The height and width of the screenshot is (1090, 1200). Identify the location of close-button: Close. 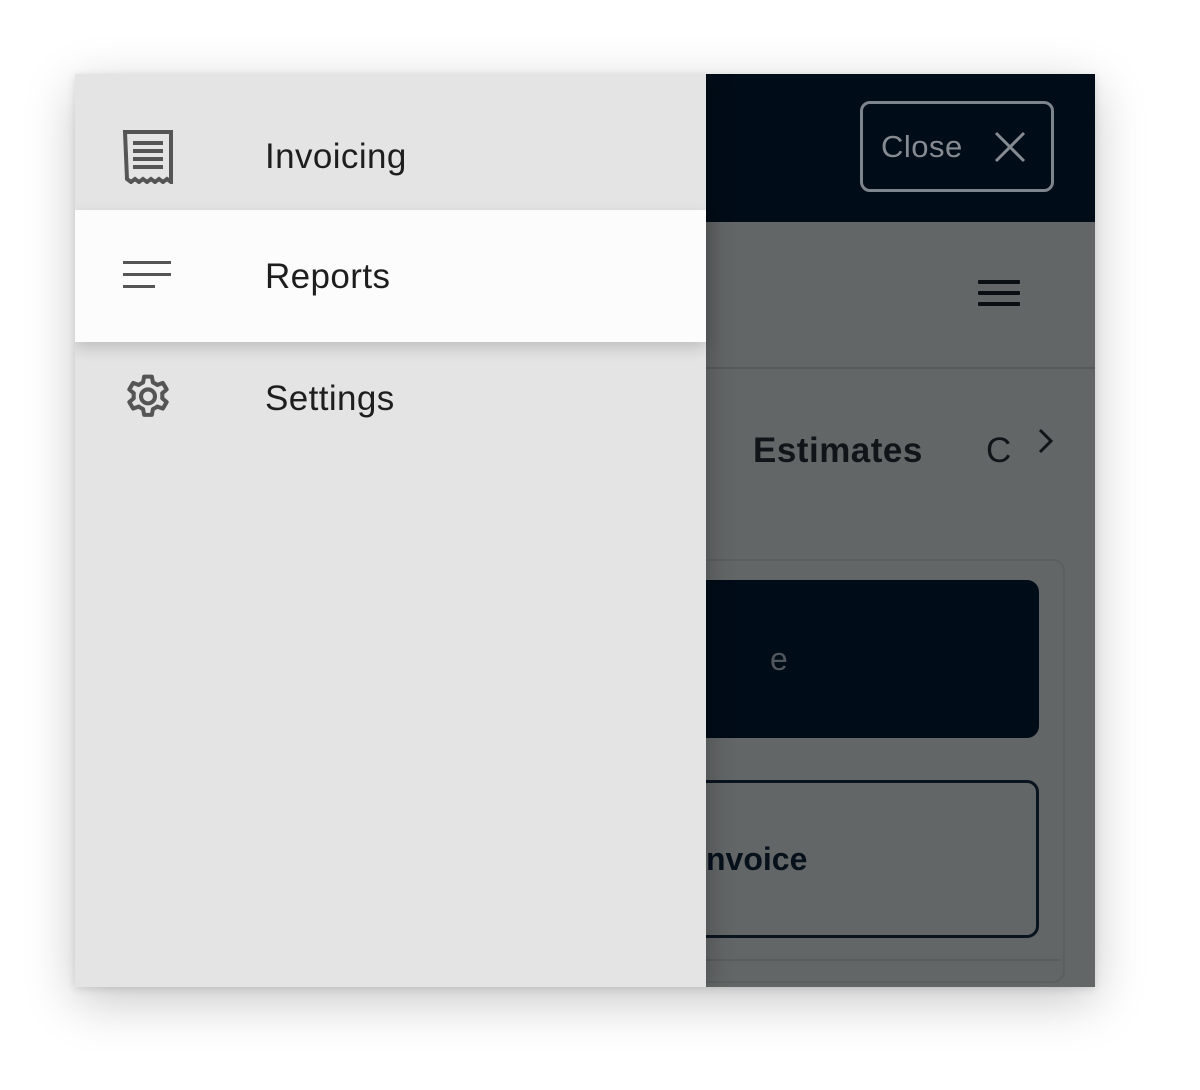
(957, 146).